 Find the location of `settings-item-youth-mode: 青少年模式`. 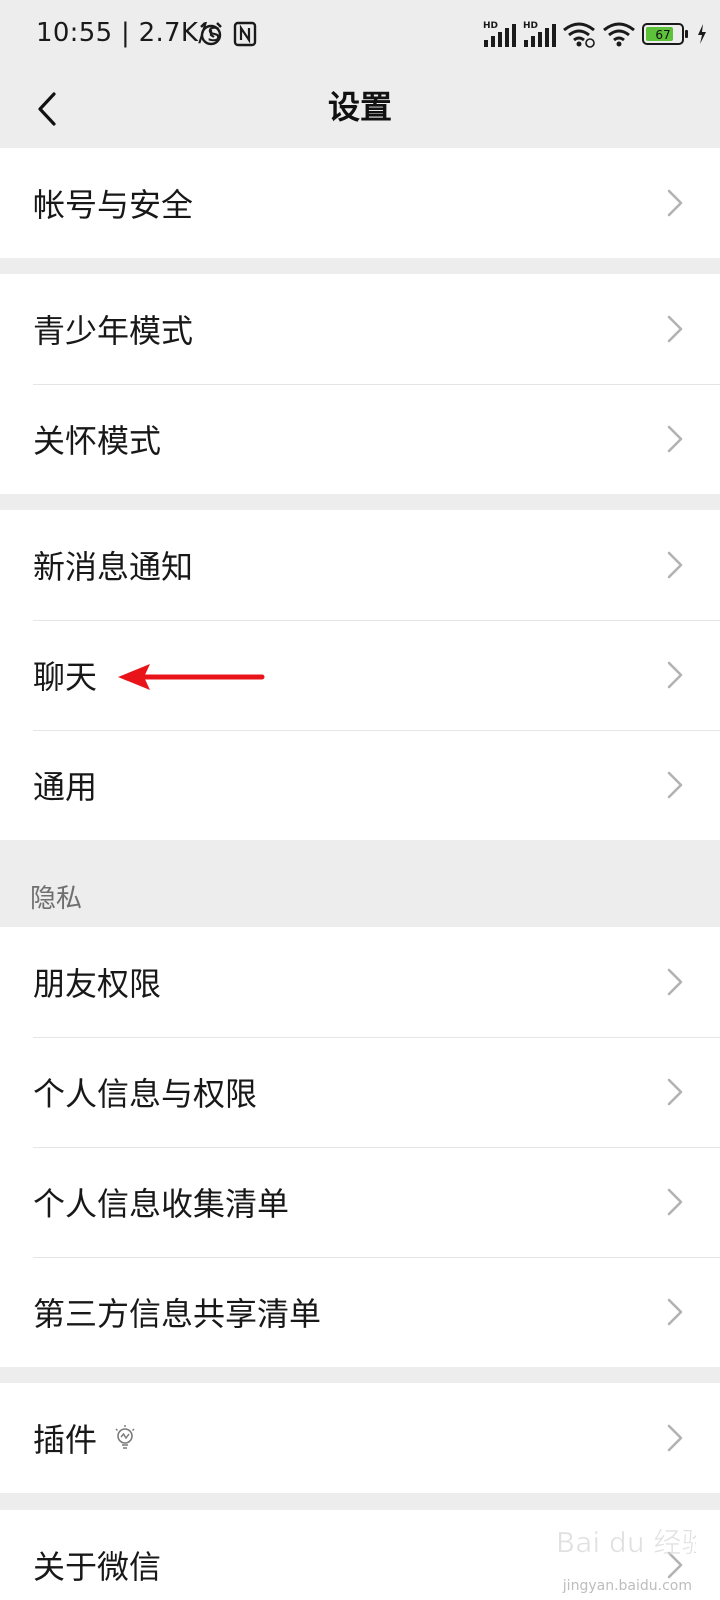

settings-item-youth-mode: 青少年模式 is located at coordinates (360, 329).